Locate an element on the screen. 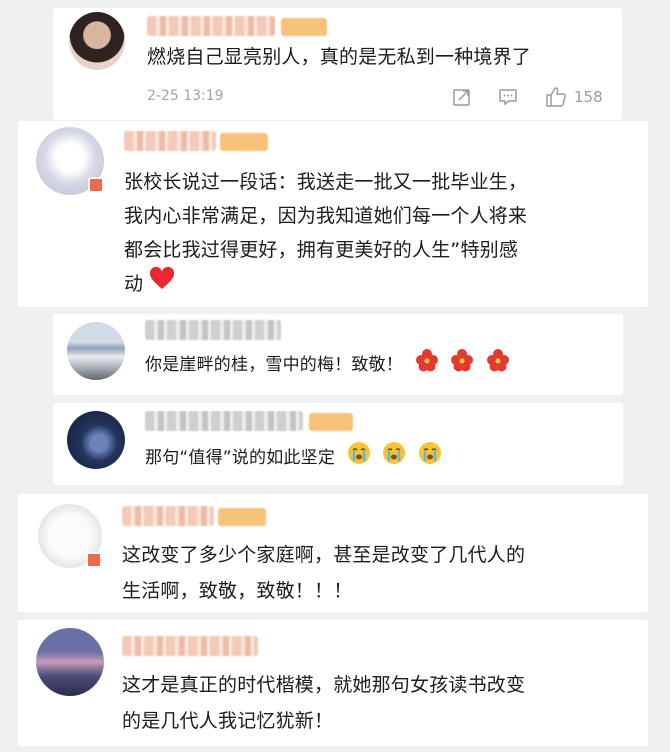 The height and width of the screenshot is (752, 670). comment-text-line: 生活啊，致敬，致敬！！！ is located at coordinates (237, 591).